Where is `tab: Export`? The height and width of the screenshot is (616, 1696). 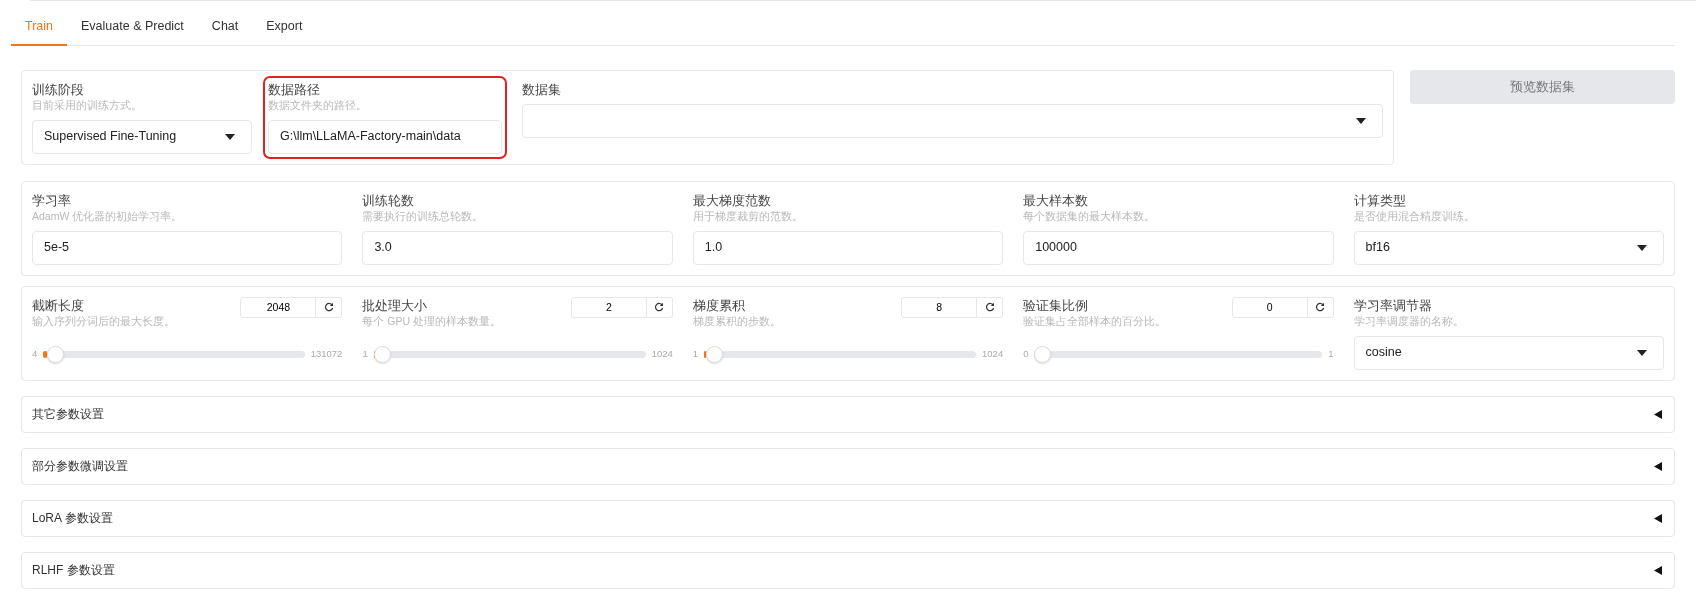
tab: Export is located at coordinates (284, 28).